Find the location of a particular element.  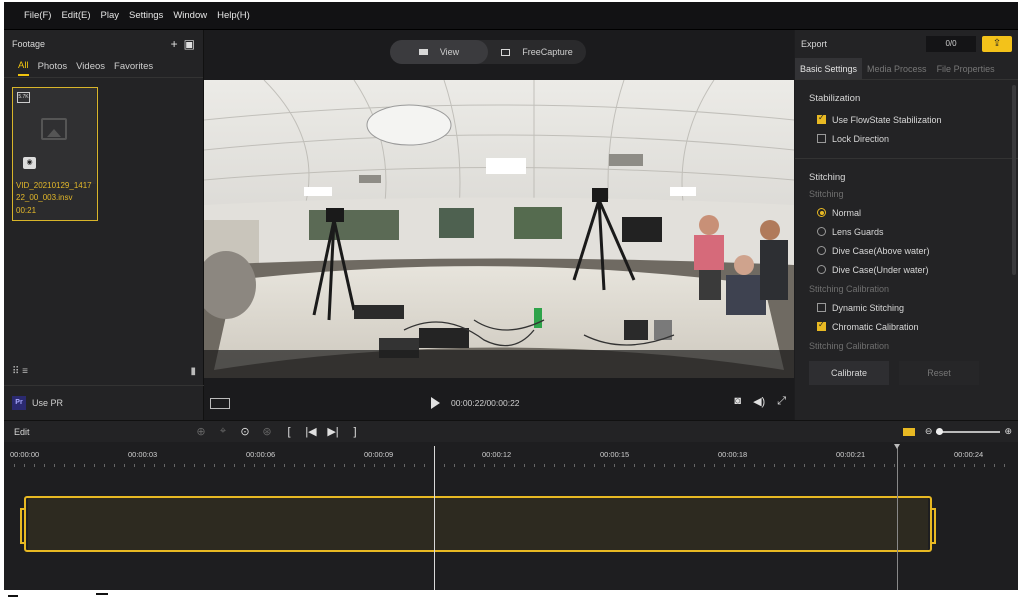

tab-basic-settings: Basic Settings is located at coordinates (829, 68).